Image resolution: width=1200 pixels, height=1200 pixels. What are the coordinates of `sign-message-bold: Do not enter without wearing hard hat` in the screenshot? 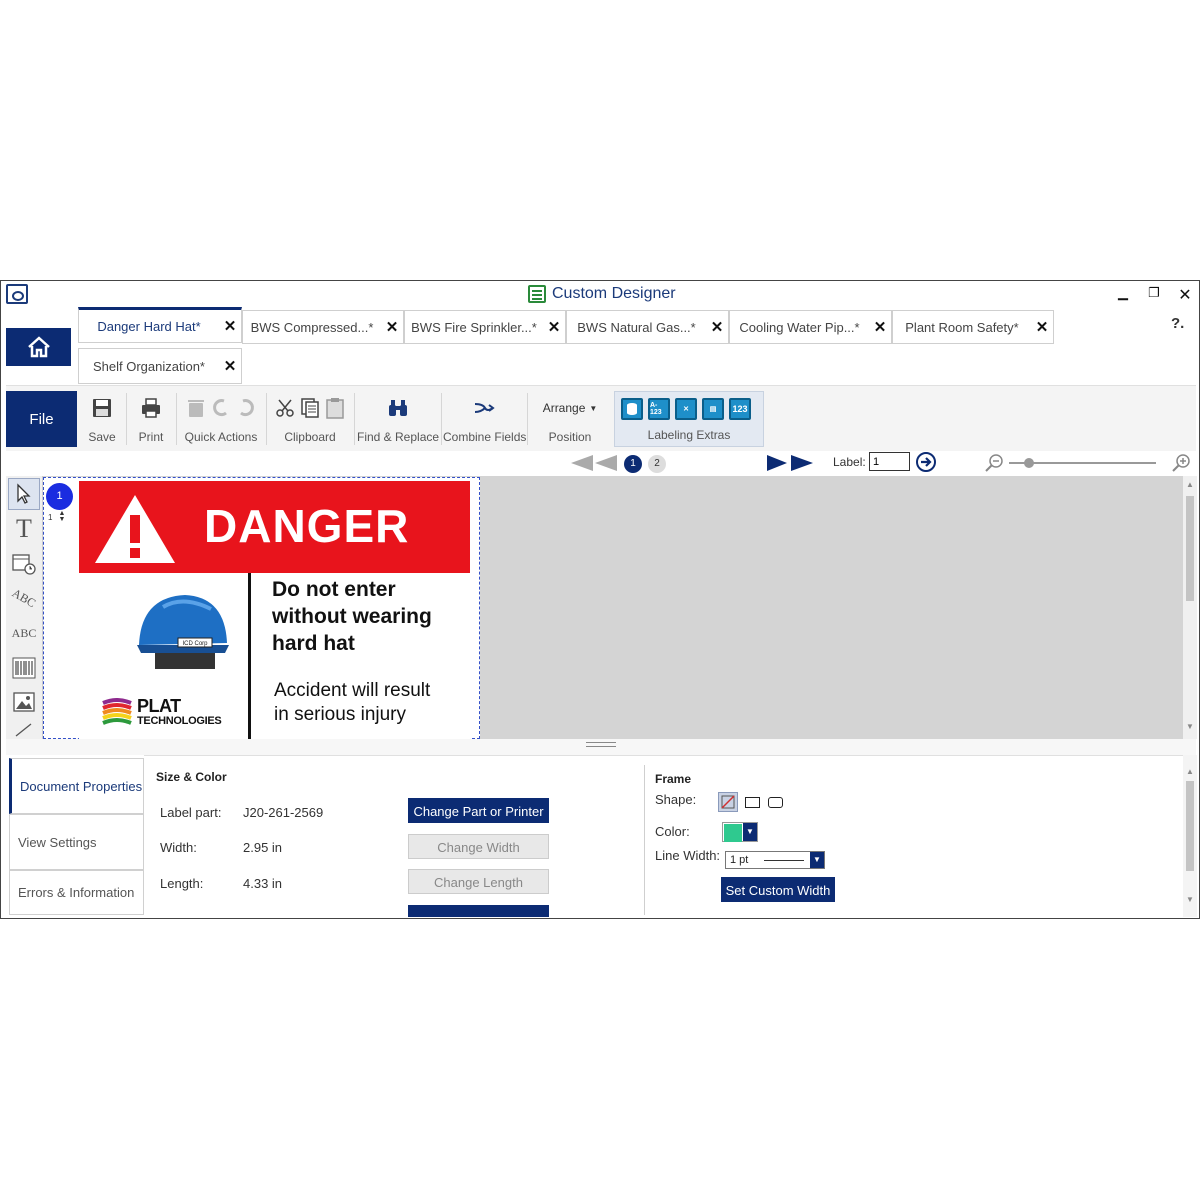 It's located at (367, 616).